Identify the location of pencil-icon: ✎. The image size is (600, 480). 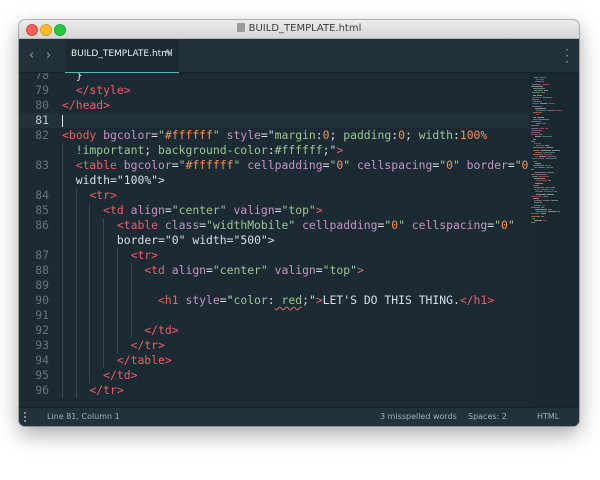
(169, 54).